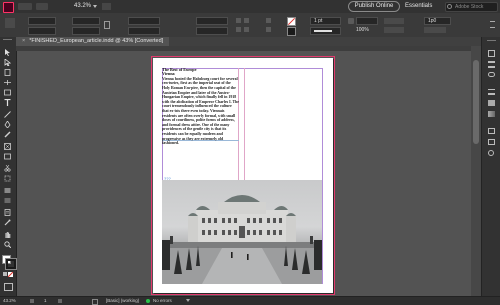  I want to click on gradient-tool-icon, so click(7, 190).